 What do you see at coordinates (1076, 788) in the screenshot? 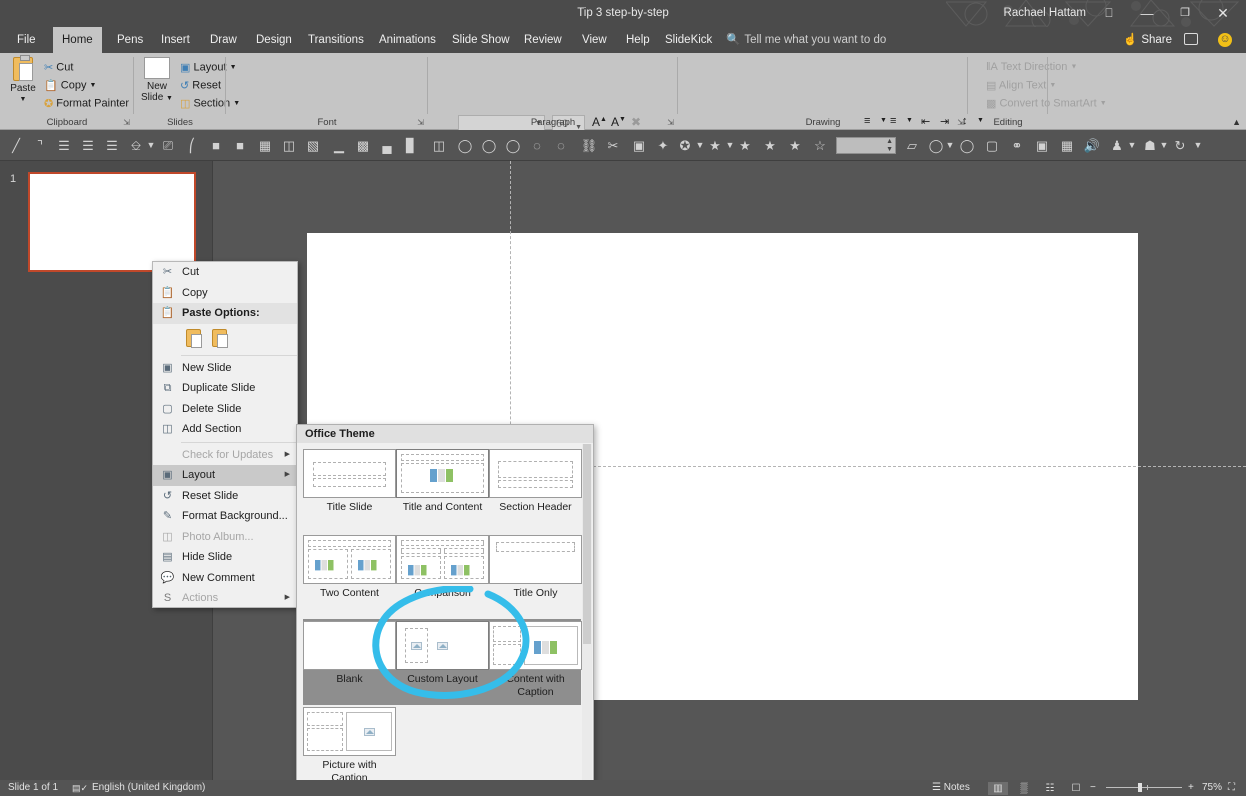
I see `slide-show-button: ☐` at bounding box center [1076, 788].